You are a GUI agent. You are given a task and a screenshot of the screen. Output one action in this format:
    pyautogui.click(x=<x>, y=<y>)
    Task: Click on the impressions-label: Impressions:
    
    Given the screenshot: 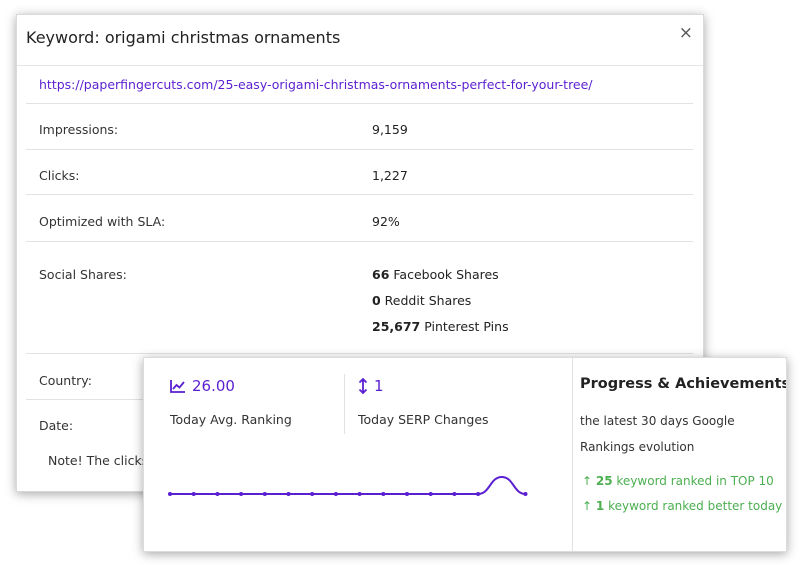 What is the action you would take?
    pyautogui.click(x=79, y=129)
    